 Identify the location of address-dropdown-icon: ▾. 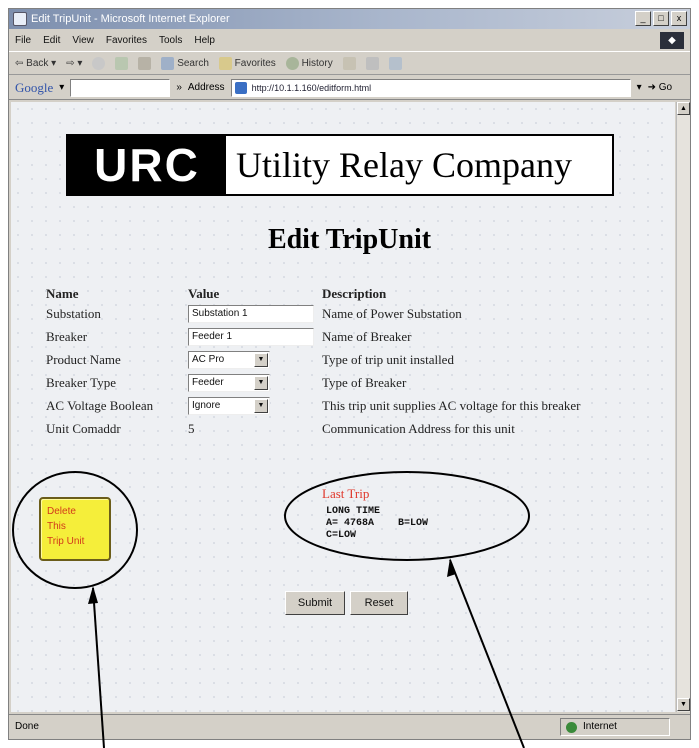
(639, 87).